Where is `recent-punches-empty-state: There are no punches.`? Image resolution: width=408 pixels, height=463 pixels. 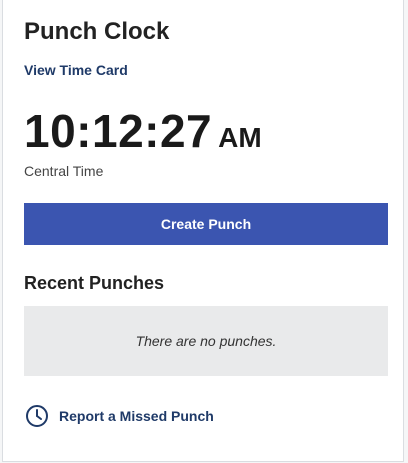
recent-punches-empty-state: There are no punches. is located at coordinates (206, 341).